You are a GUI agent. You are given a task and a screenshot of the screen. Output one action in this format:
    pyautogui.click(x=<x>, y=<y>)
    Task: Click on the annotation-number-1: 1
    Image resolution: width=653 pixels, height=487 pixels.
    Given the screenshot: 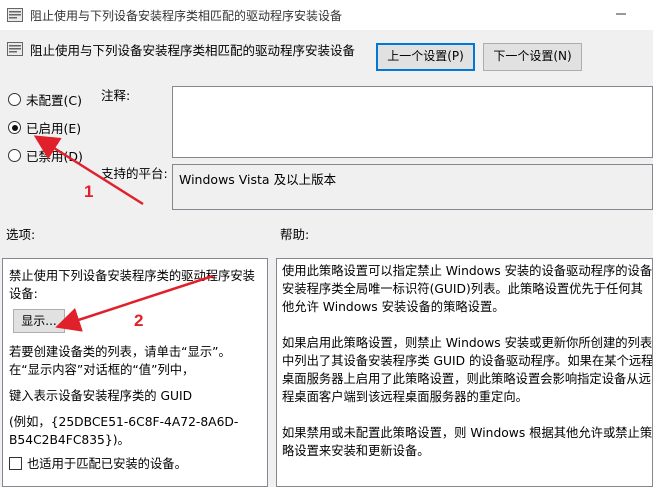 What is the action you would take?
    pyautogui.click(x=89, y=191)
    